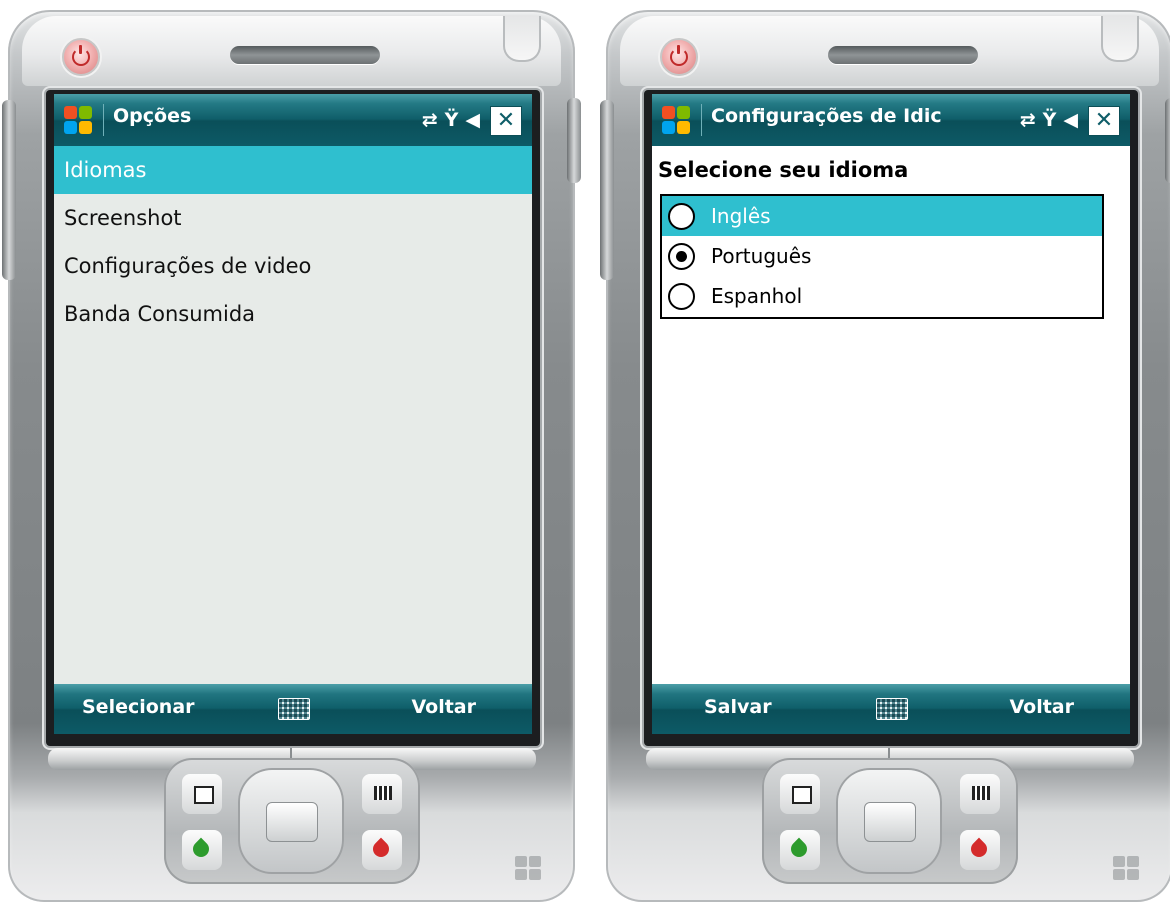 This screenshot has height=905, width=1170. What do you see at coordinates (293, 314) in the screenshot?
I see `list-item-bandwidth: Banda Consumida` at bounding box center [293, 314].